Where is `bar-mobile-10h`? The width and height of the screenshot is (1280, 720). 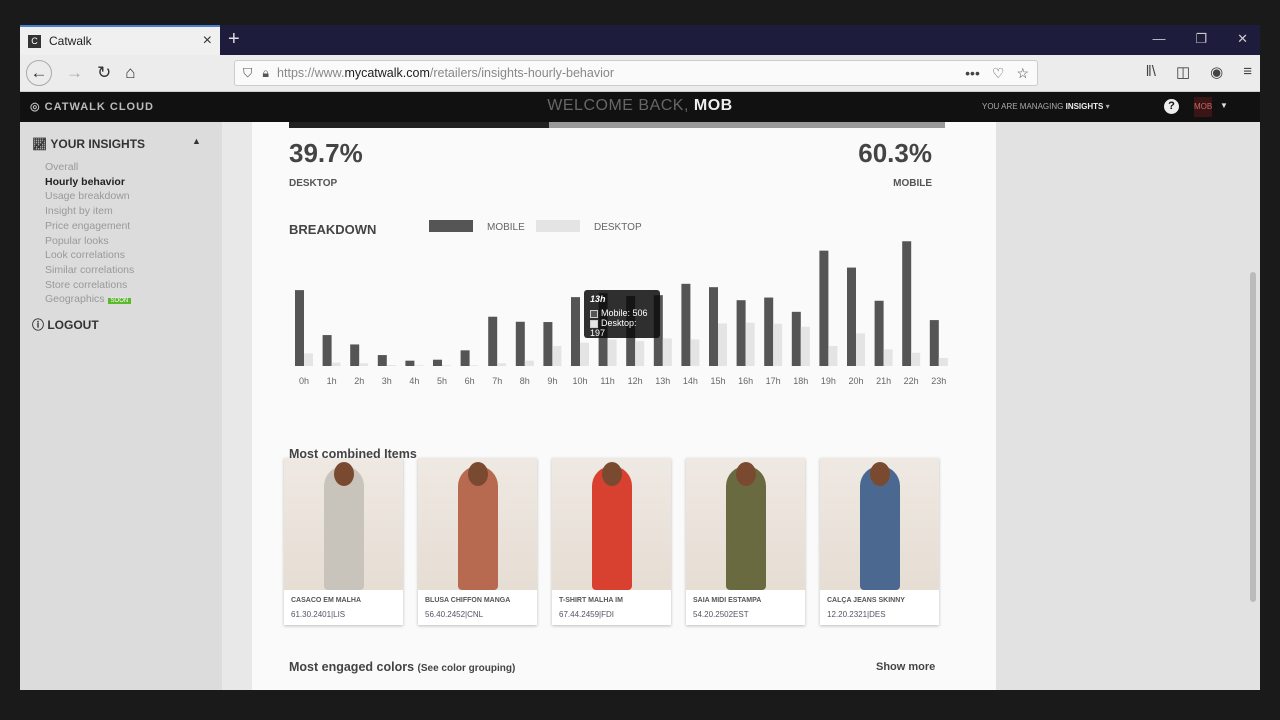
bar-mobile-10h is located at coordinates (575, 331).